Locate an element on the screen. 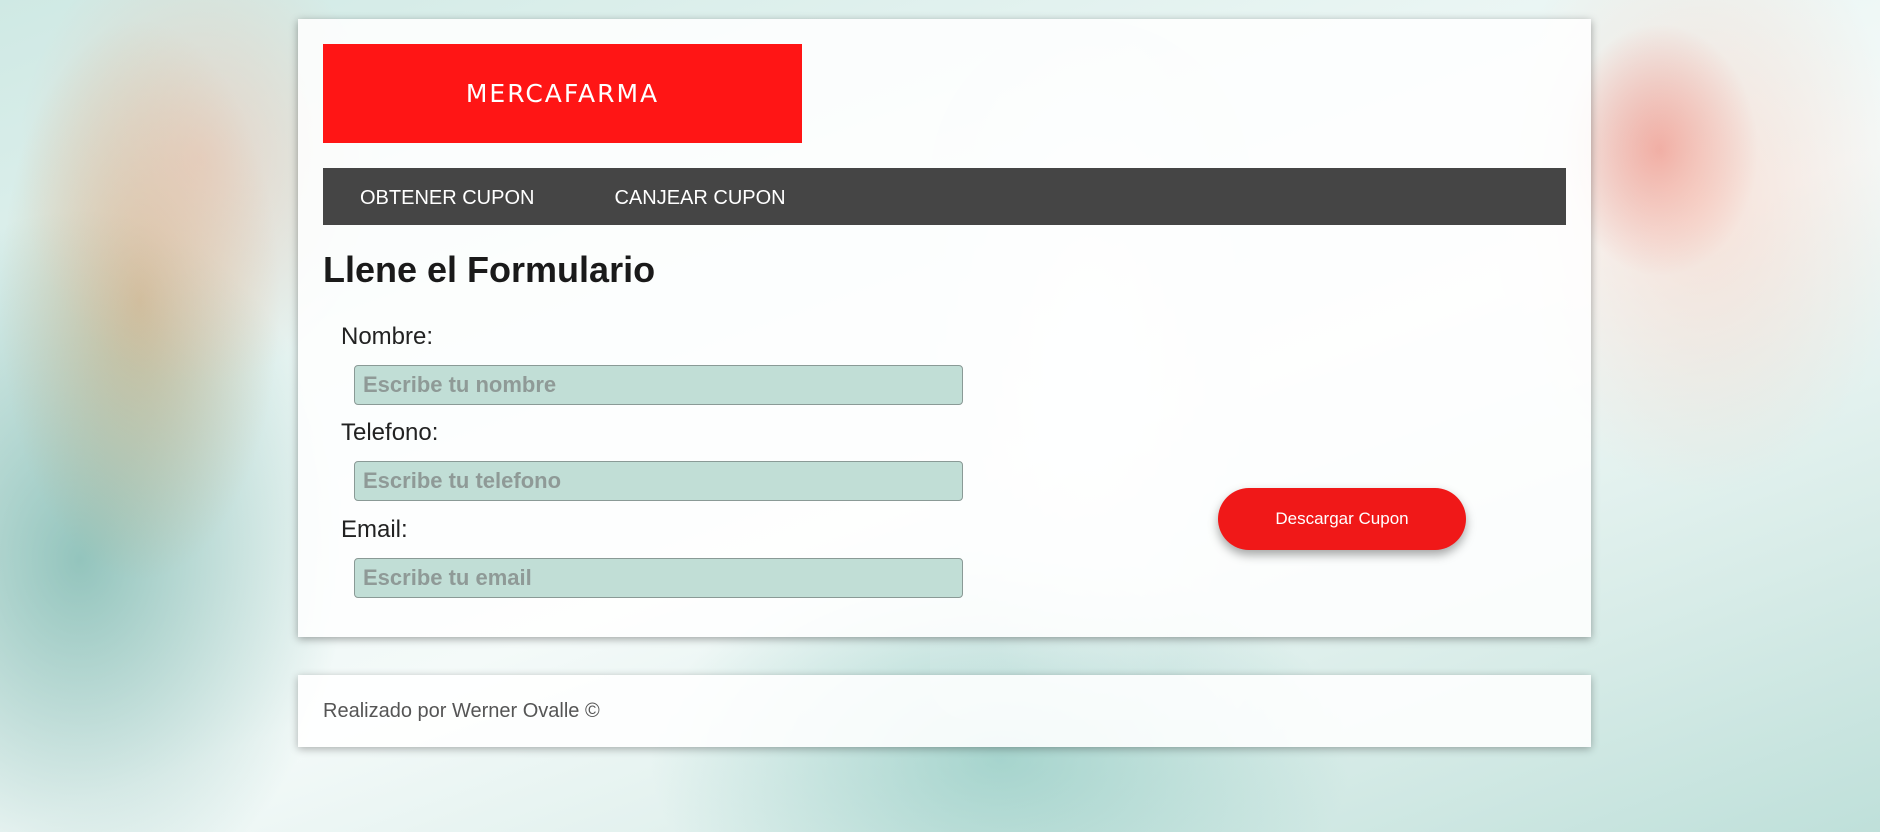 The image size is (1880, 832). logo: MERCAFARMA is located at coordinates (562, 93).